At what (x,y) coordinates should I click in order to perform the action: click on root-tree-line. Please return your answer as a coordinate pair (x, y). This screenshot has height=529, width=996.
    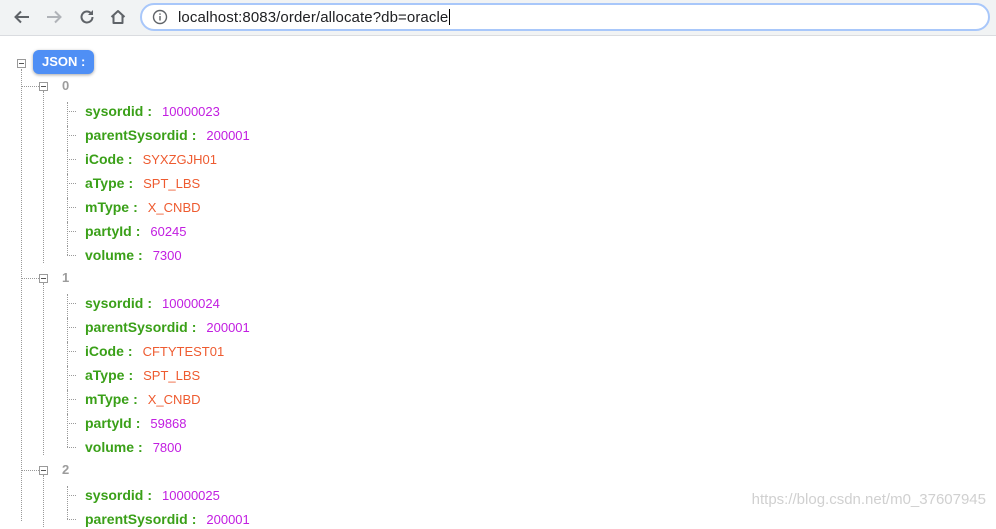
    Looking at the image, I should click on (21, 295).